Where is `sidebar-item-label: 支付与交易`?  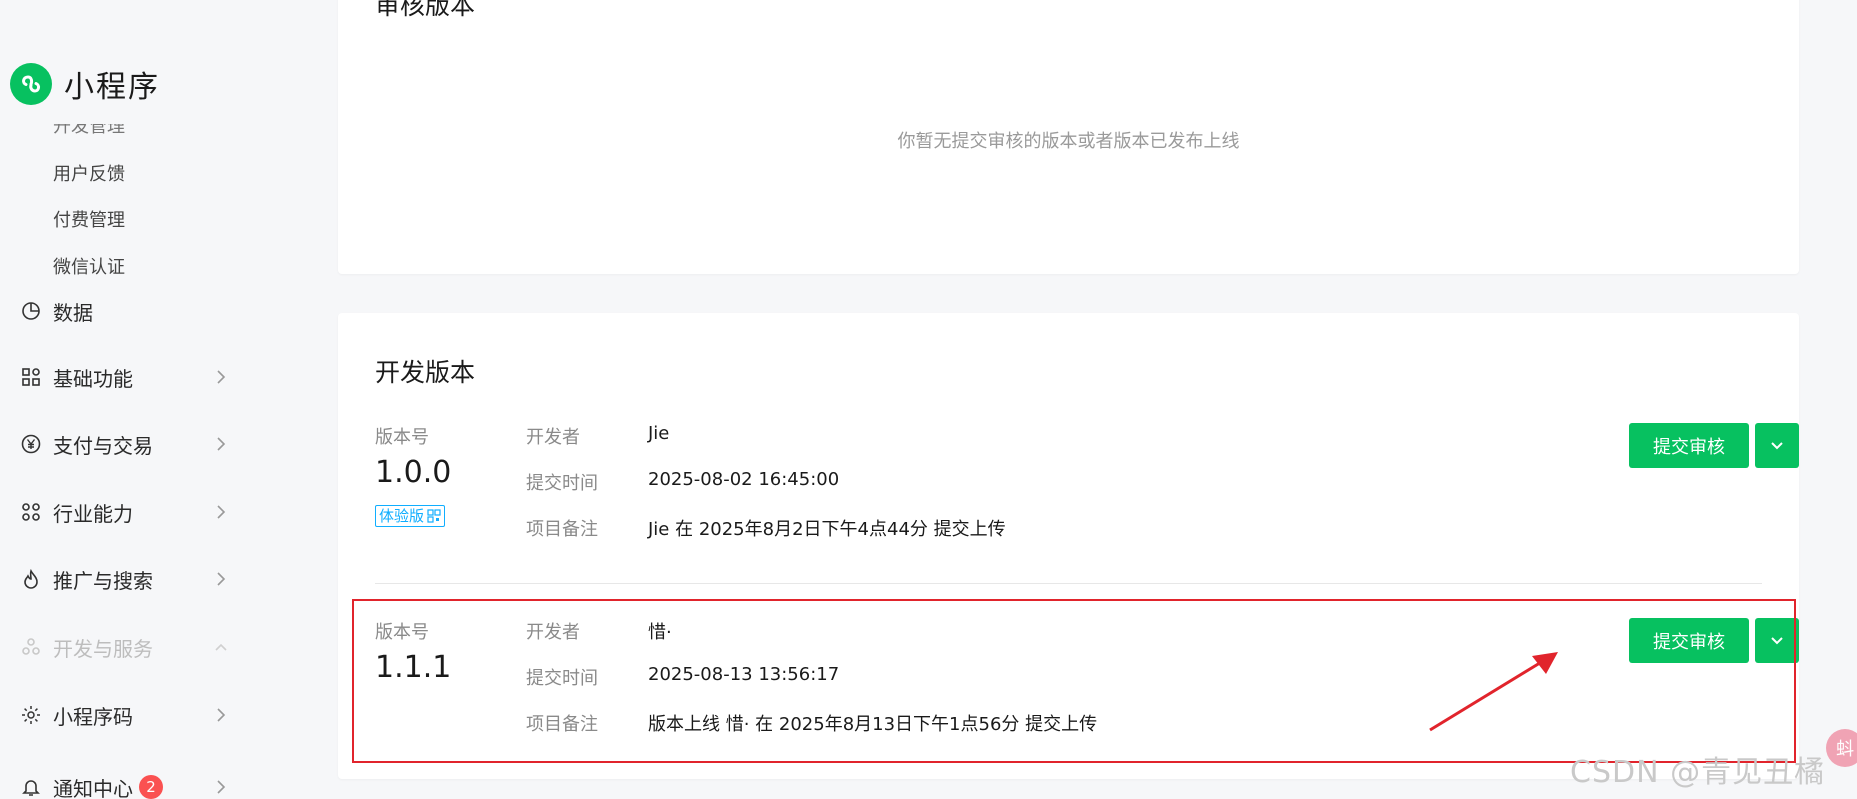 sidebar-item-label: 支付与交易 is located at coordinates (103, 445).